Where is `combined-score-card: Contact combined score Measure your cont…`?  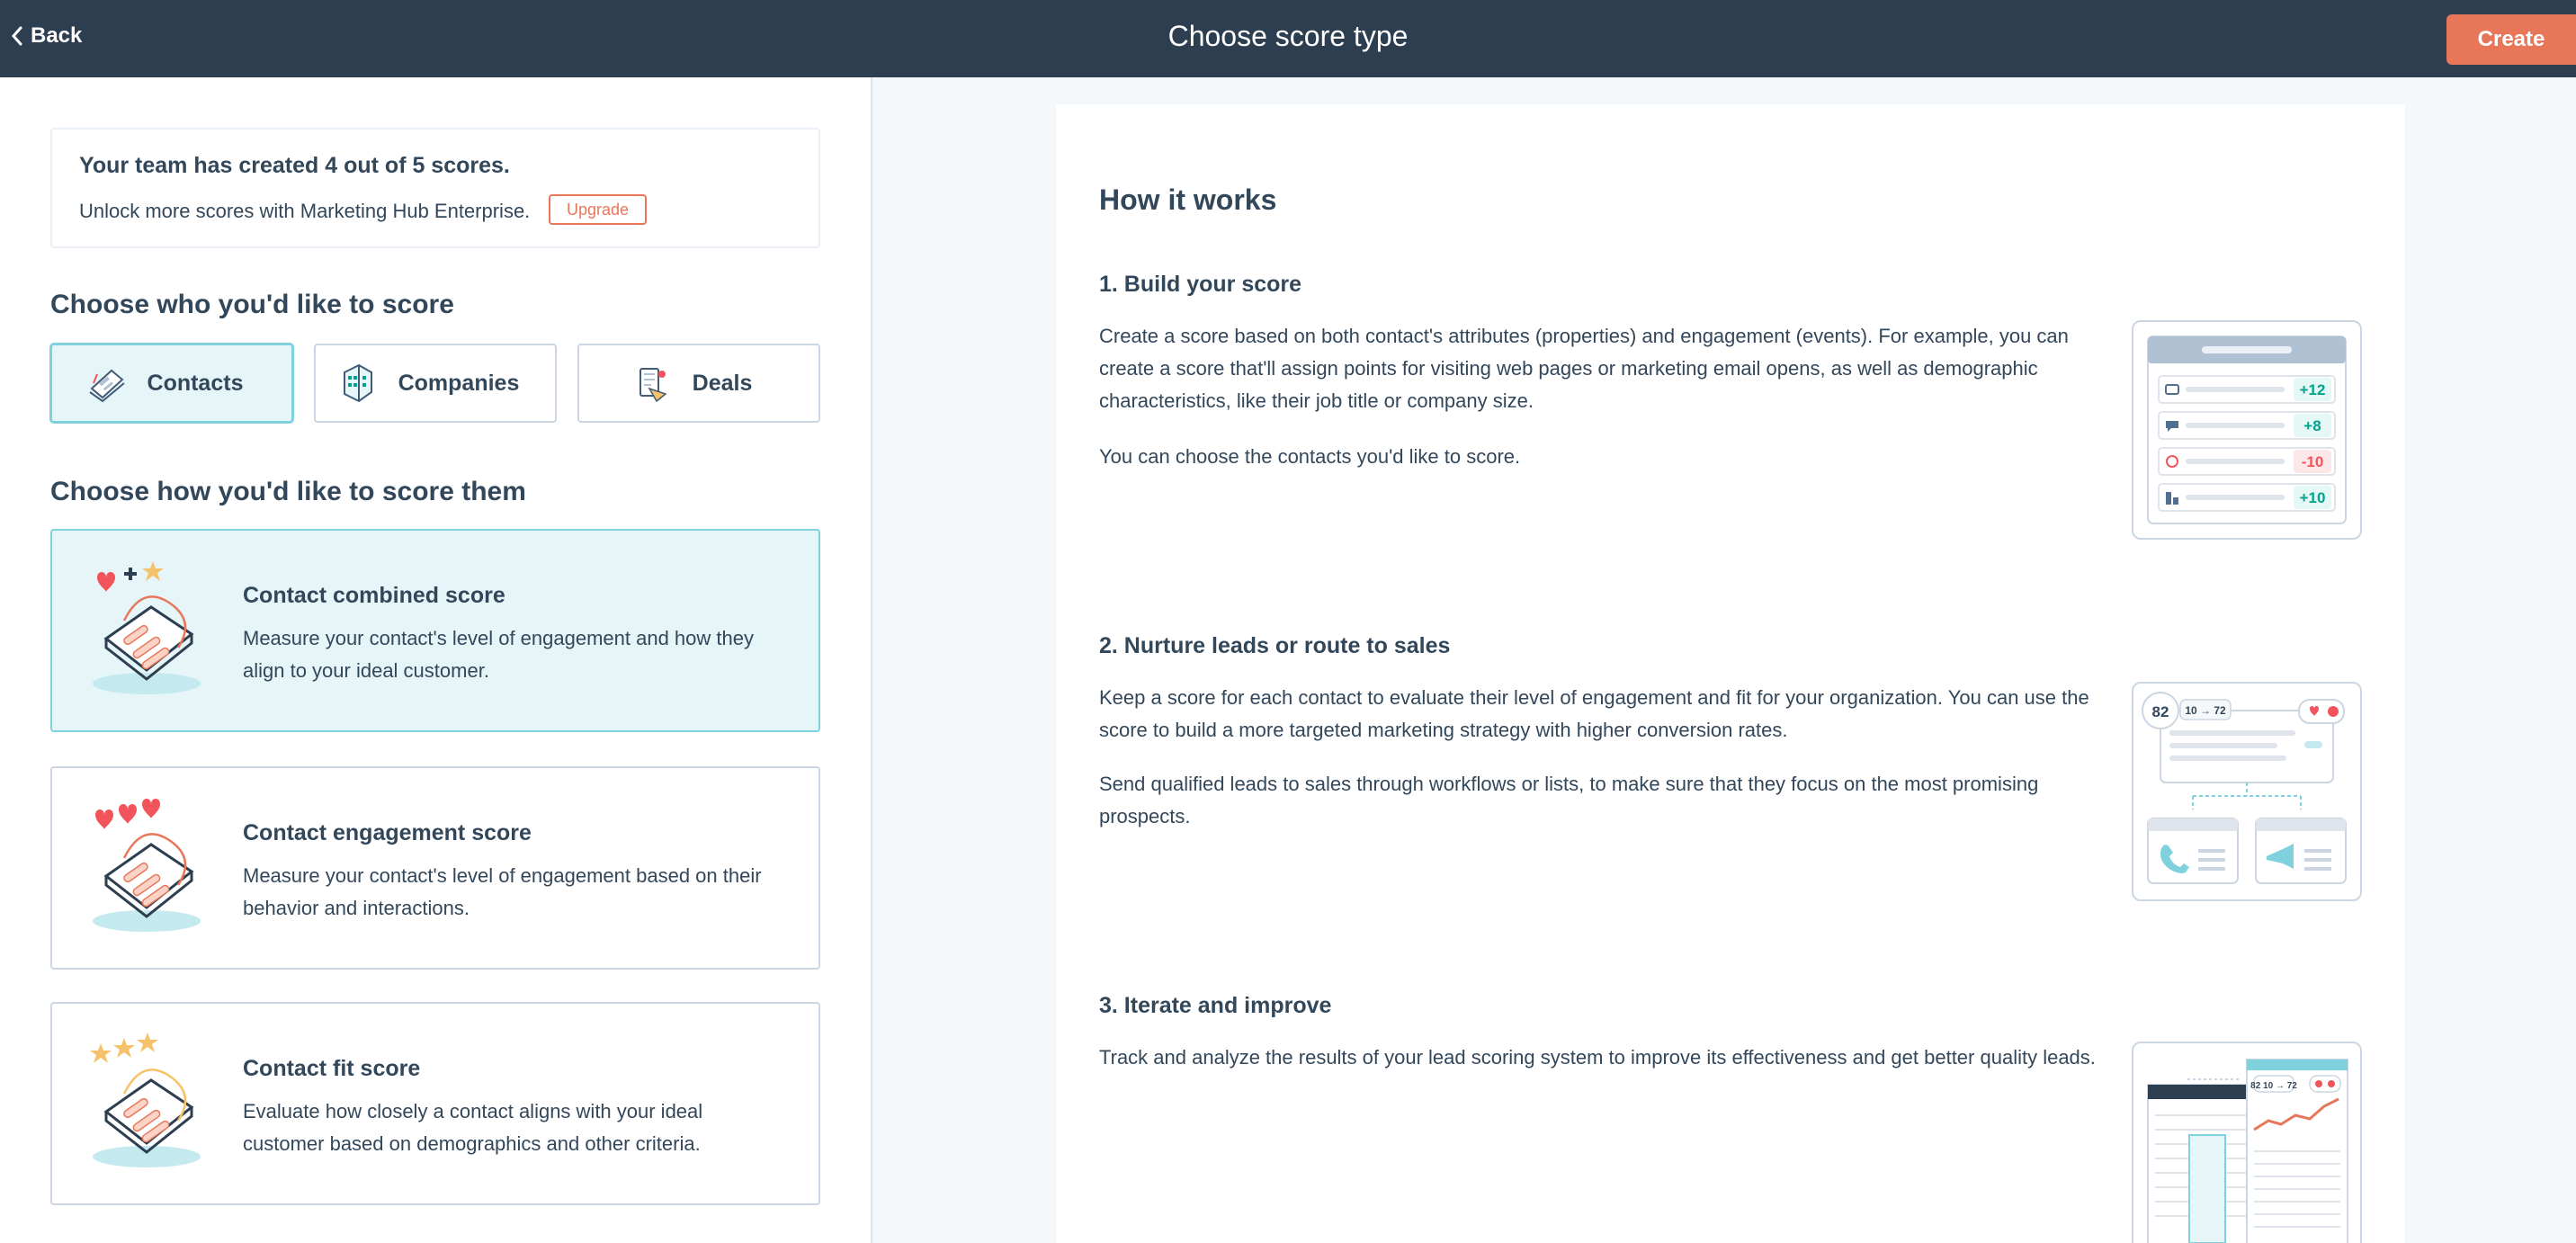
combined-score-card: Contact combined score Measure your cont… is located at coordinates (435, 630).